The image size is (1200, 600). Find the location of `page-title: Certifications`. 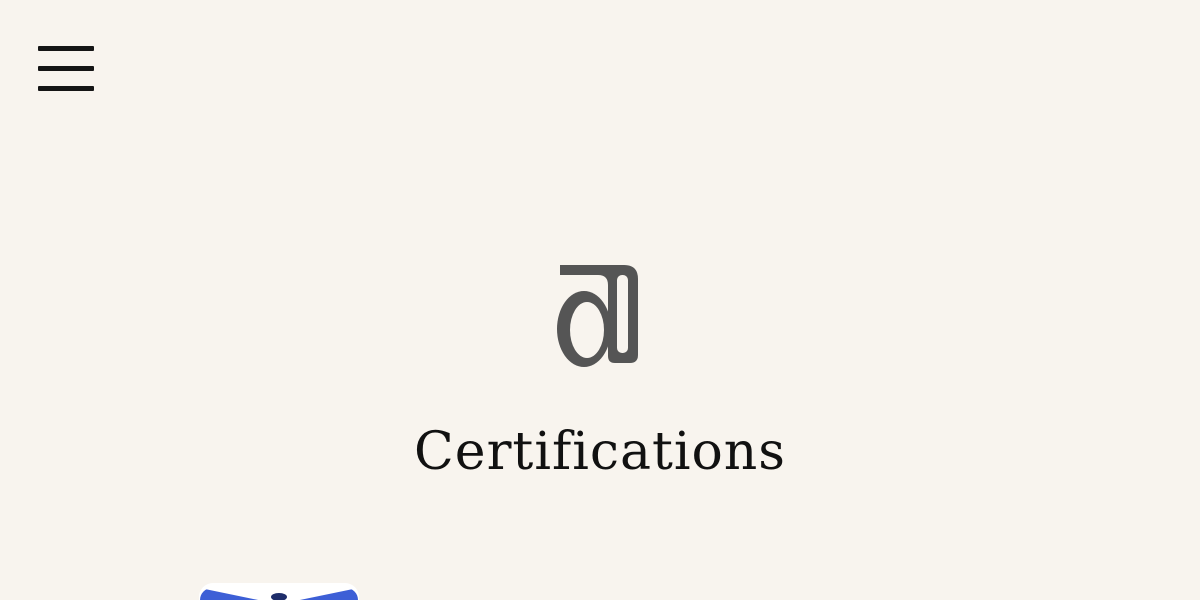

page-title: Certifications is located at coordinates (600, 452).